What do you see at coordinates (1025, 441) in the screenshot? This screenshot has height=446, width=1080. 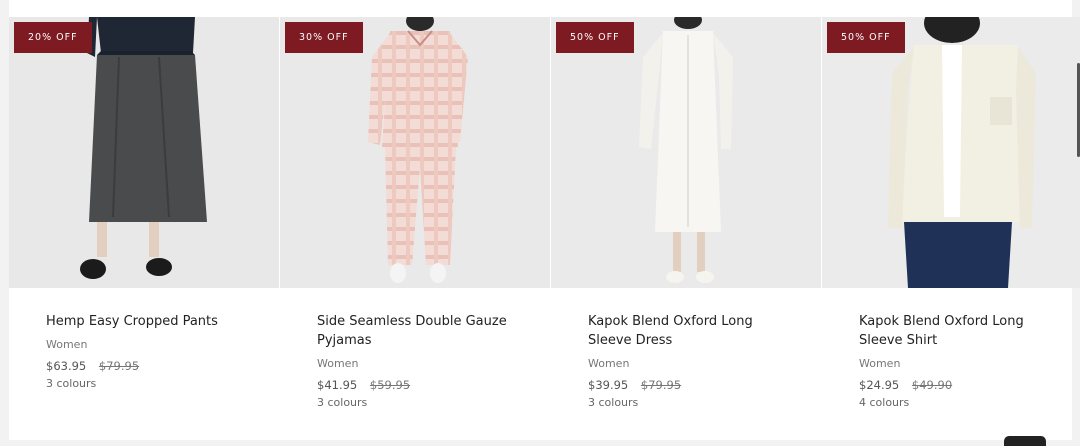 I see `floating-widget-tab` at bounding box center [1025, 441].